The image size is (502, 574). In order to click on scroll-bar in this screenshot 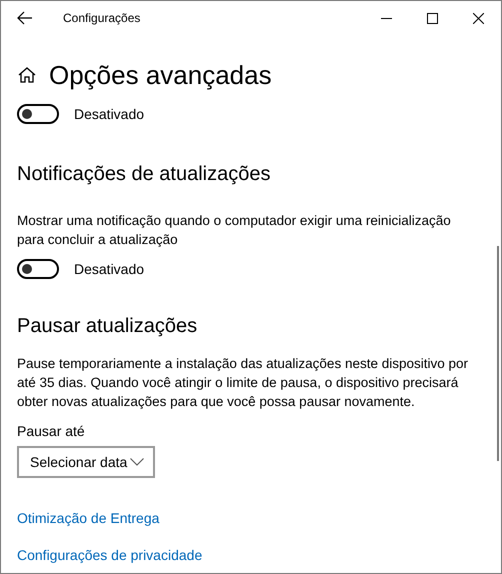, I will do `click(498, 353)`.